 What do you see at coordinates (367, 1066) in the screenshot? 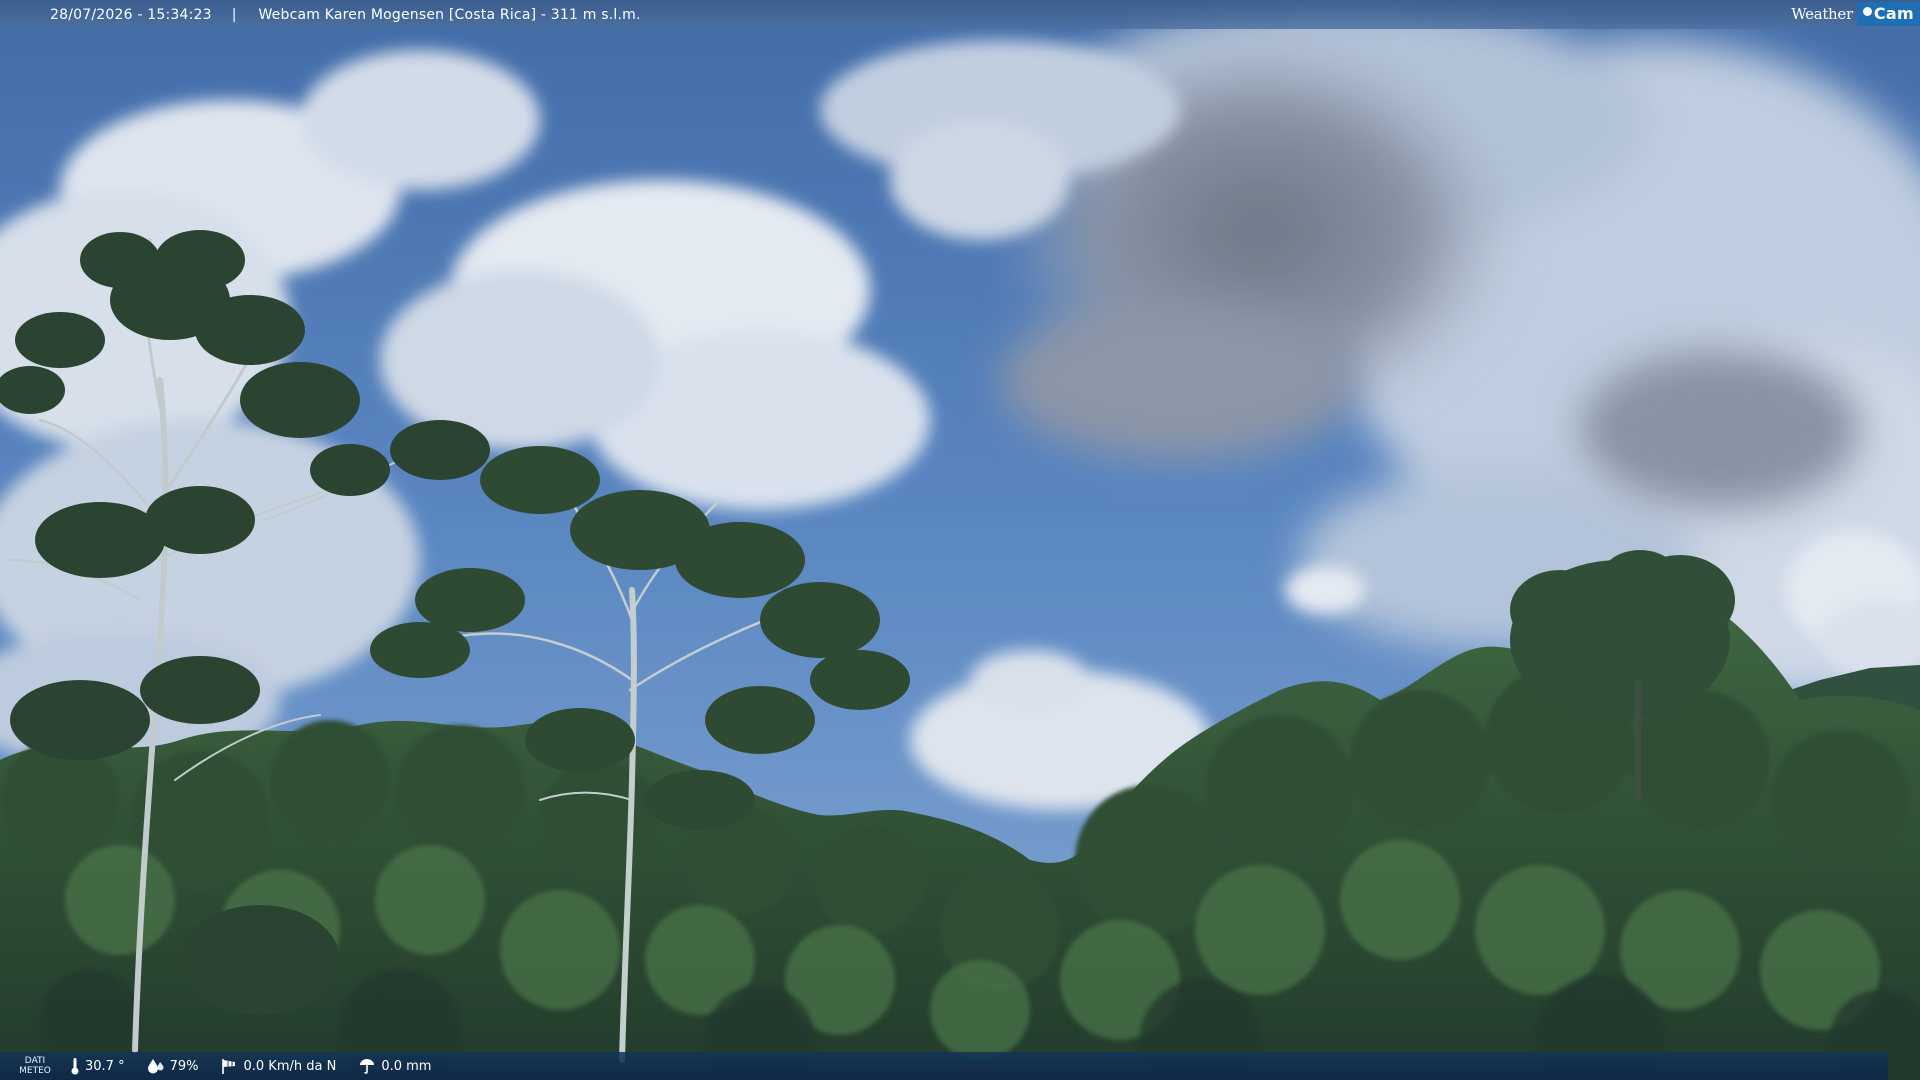
I see `rain-gauge-icon` at bounding box center [367, 1066].